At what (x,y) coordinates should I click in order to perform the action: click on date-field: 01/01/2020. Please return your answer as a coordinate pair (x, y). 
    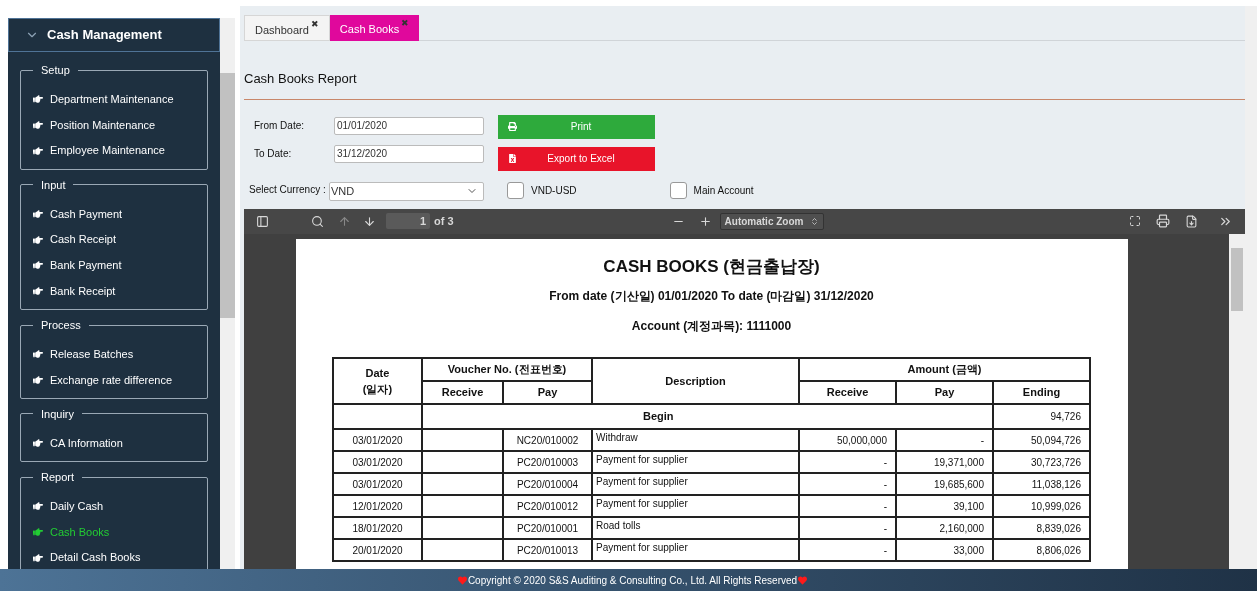
    Looking at the image, I should click on (409, 125).